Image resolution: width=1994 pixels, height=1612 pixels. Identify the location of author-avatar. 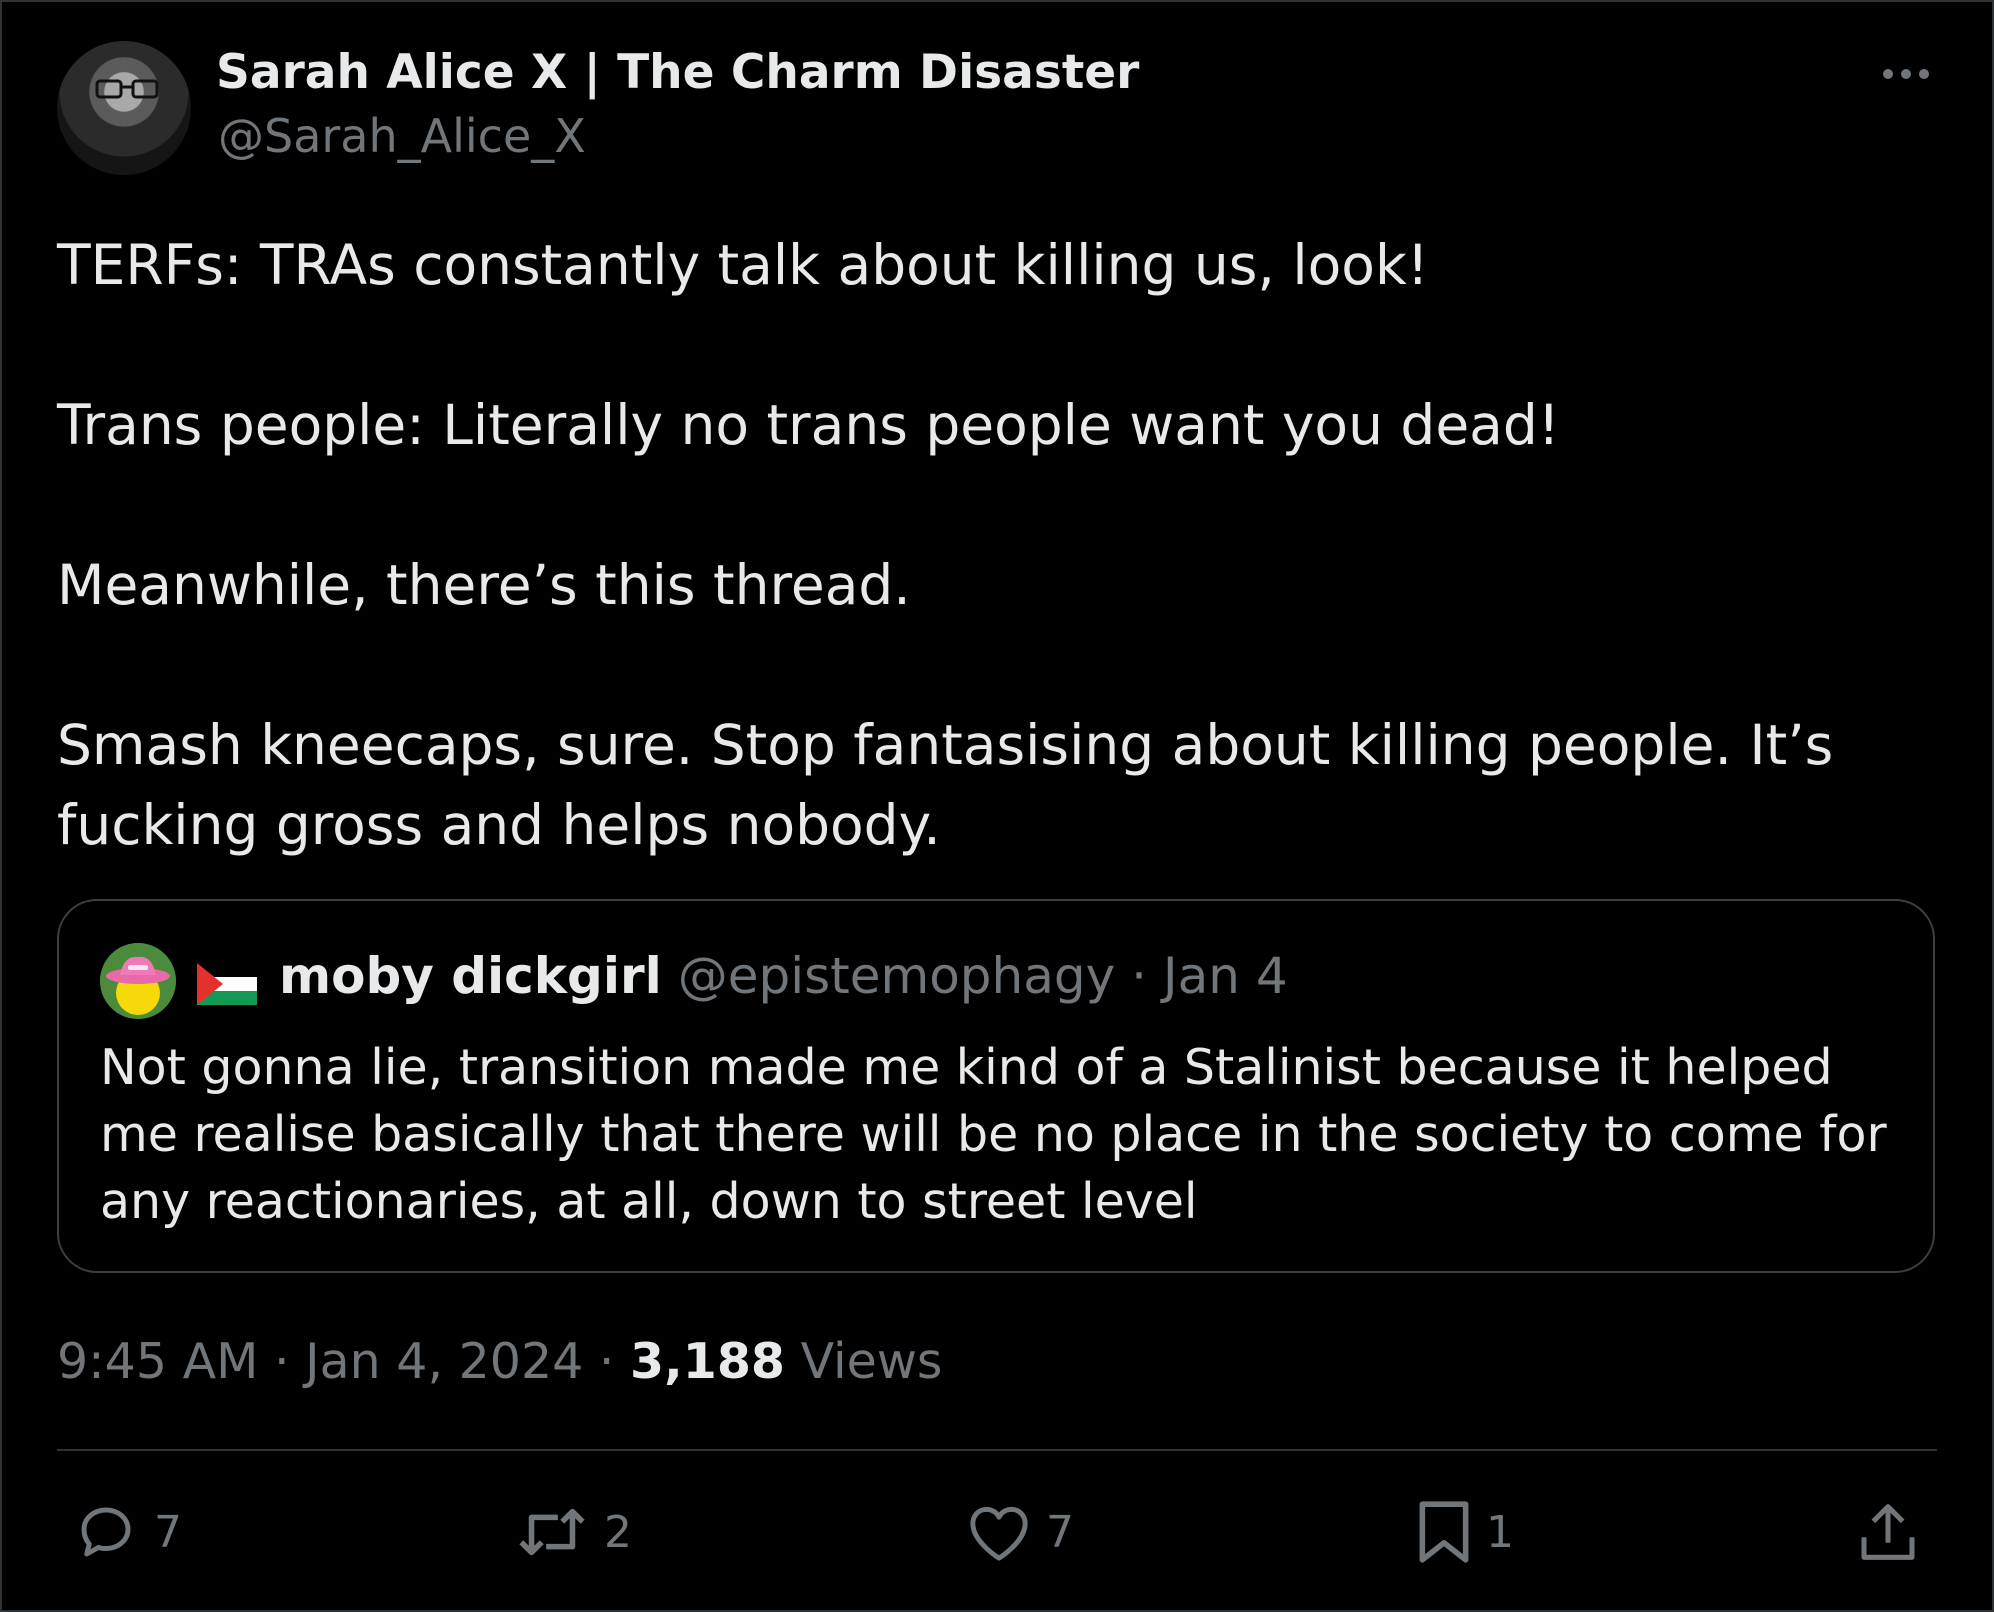
(124, 108).